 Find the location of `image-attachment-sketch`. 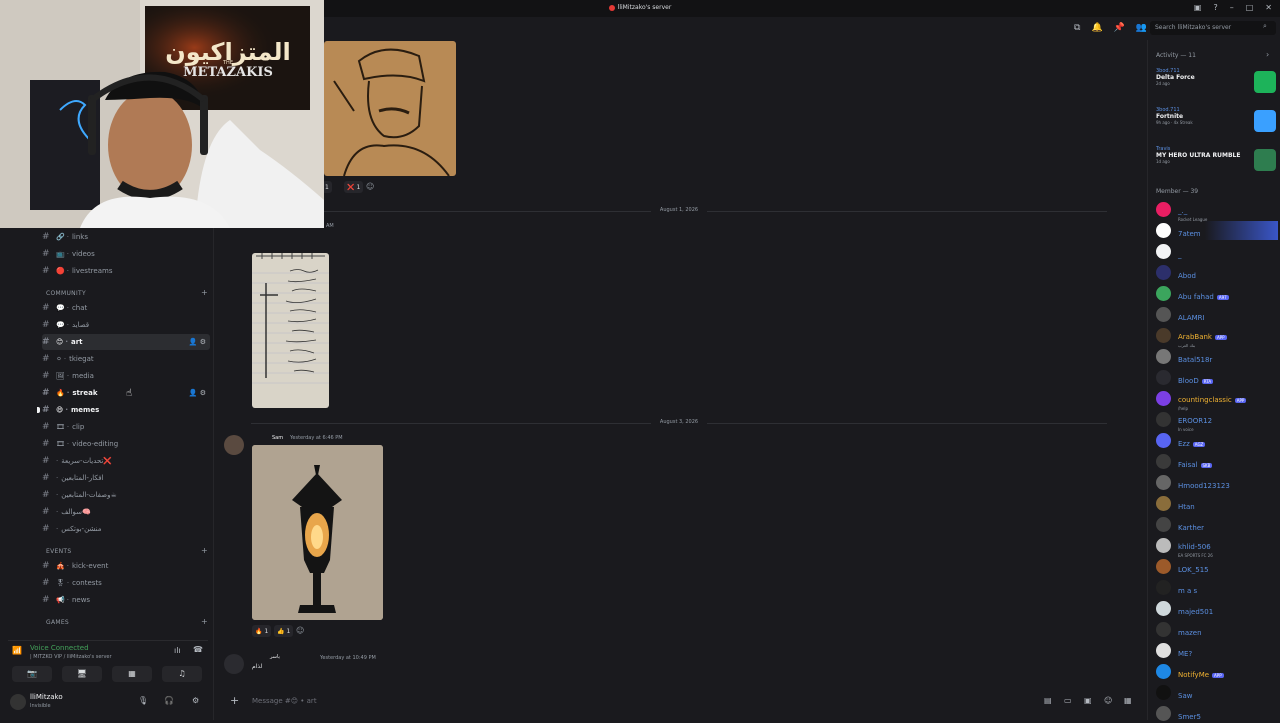

image-attachment-sketch is located at coordinates (390, 108).